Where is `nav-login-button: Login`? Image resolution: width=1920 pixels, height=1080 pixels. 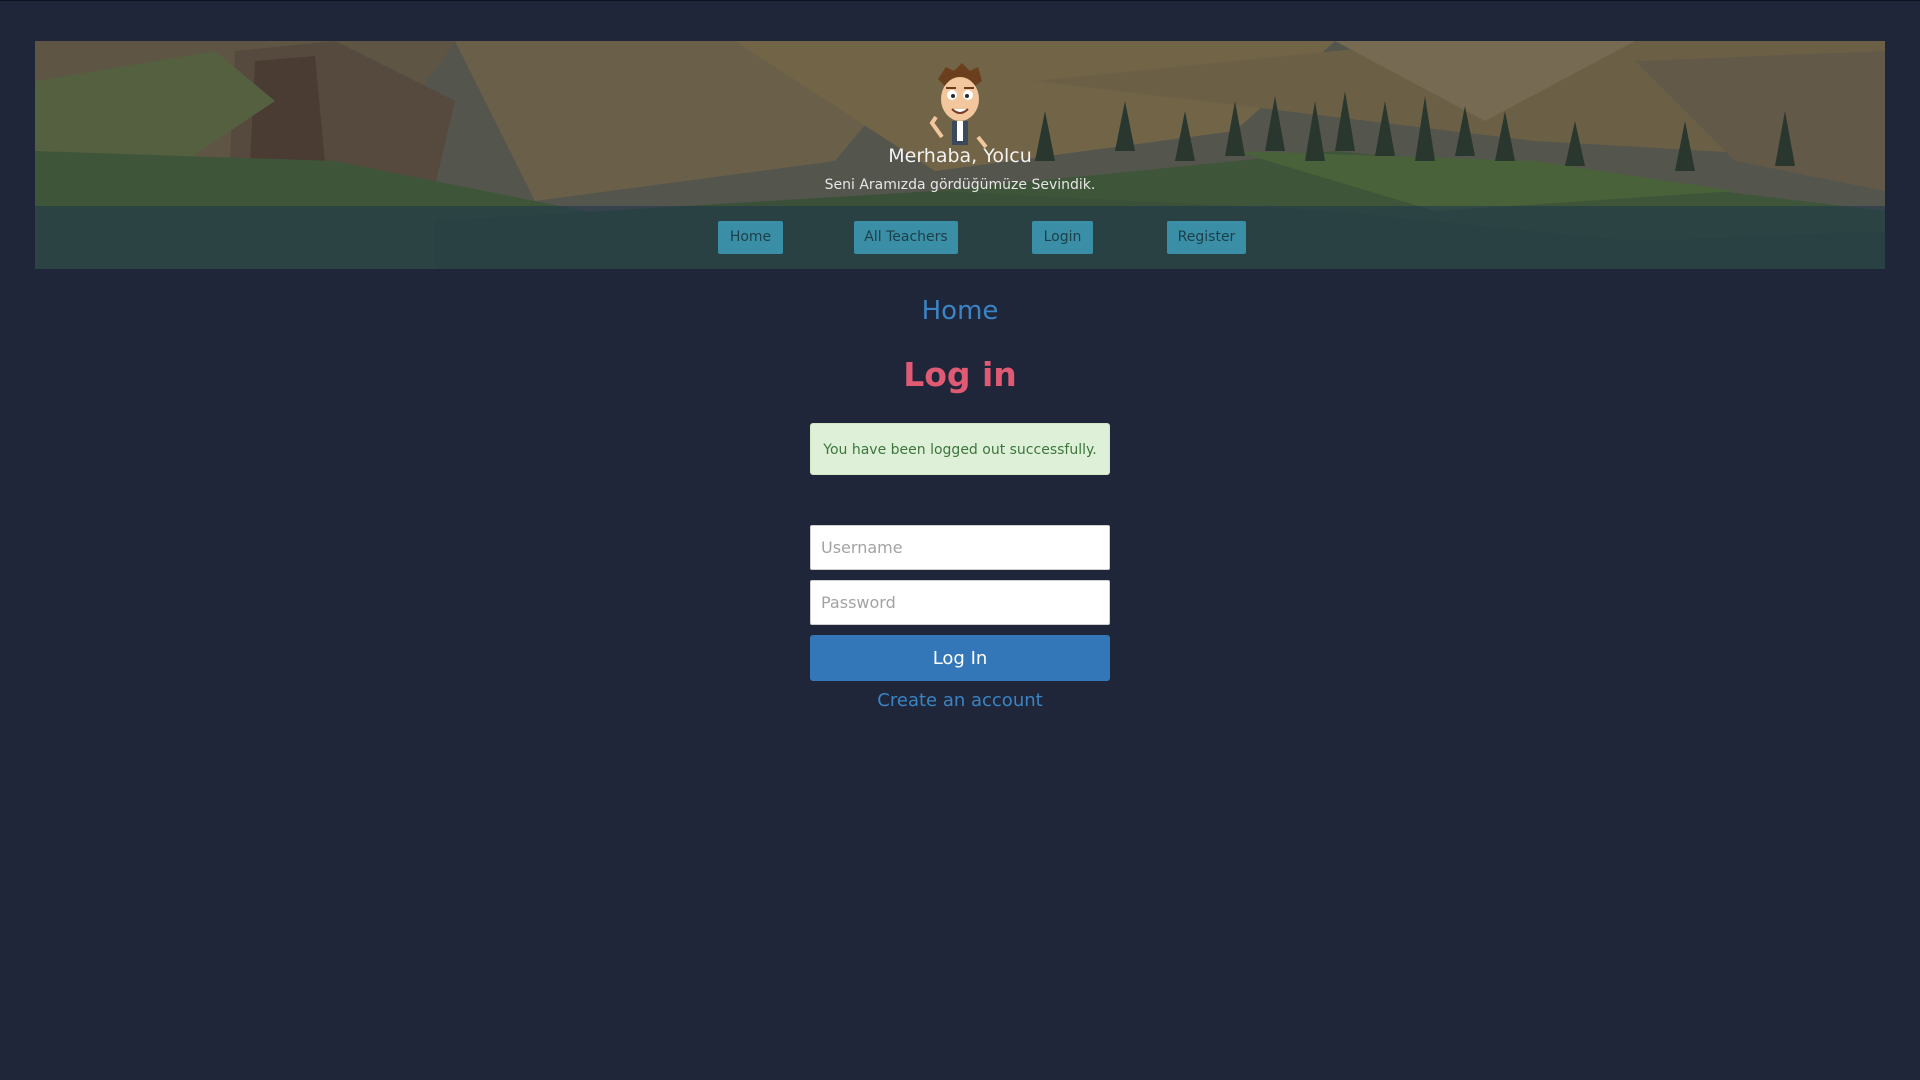
nav-login-button: Login is located at coordinates (1062, 237).